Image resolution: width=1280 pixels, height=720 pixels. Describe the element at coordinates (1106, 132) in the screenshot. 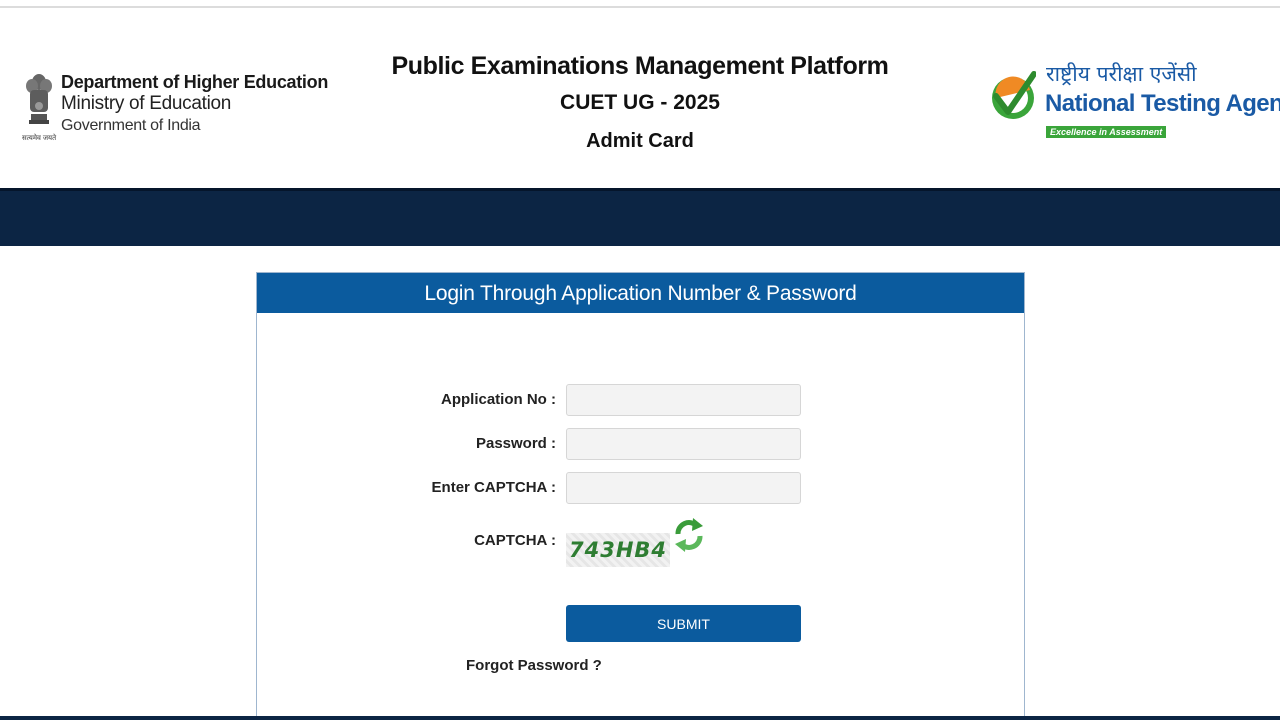

I see `nta-tagline: Excellence in Assessment` at that location.